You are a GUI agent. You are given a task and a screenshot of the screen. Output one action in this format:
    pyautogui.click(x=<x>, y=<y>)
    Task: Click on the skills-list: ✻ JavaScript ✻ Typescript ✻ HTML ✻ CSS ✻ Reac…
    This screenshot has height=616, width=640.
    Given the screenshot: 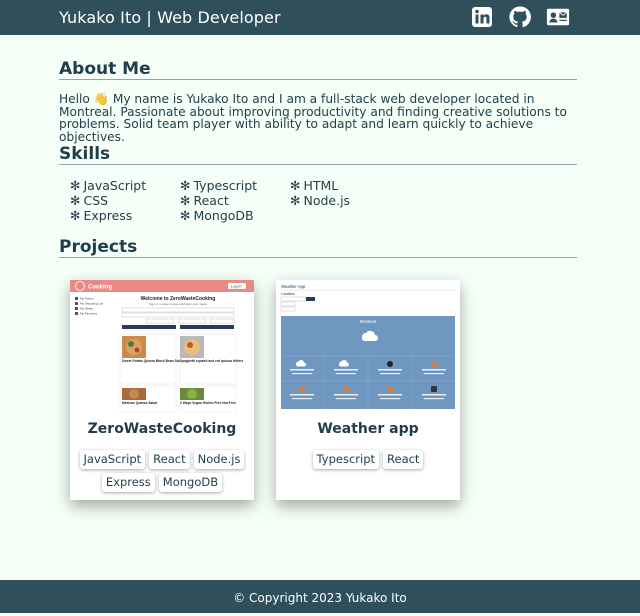 What is the action you would take?
    pyautogui.click(x=235, y=201)
    